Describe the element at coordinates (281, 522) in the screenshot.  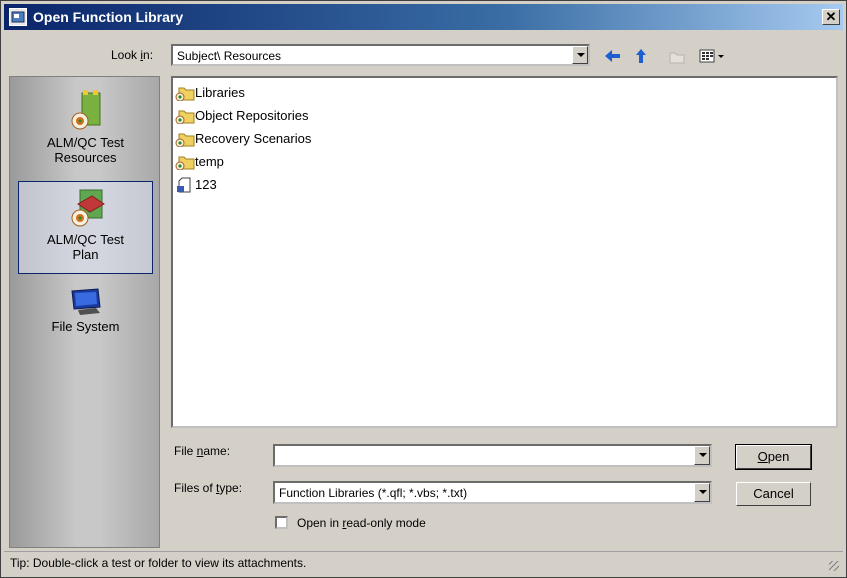
I see `read-only-checkbox` at that location.